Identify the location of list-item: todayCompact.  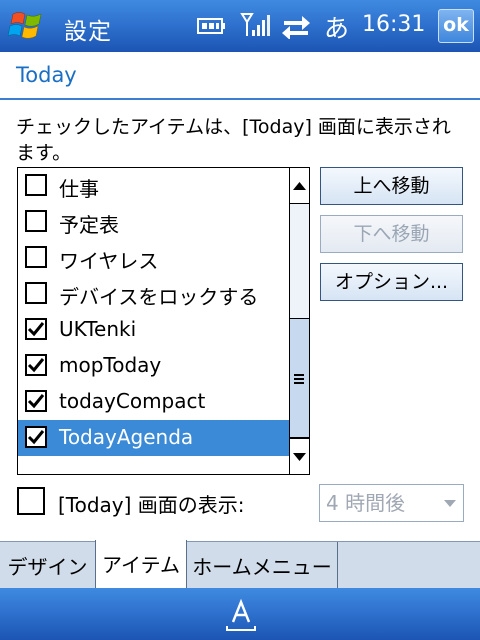
(154, 402).